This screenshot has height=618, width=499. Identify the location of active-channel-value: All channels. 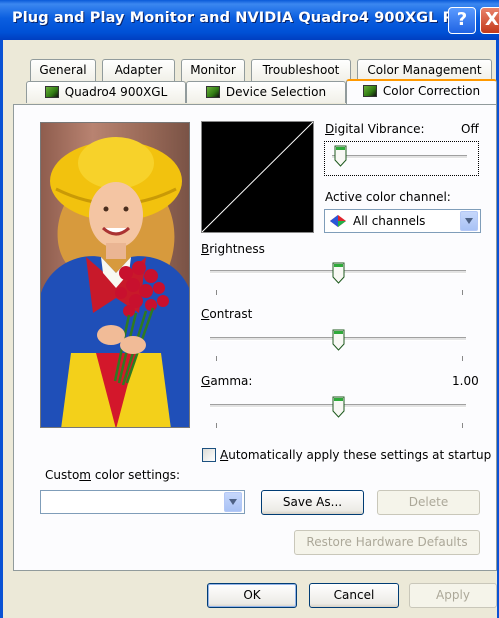
(389, 221).